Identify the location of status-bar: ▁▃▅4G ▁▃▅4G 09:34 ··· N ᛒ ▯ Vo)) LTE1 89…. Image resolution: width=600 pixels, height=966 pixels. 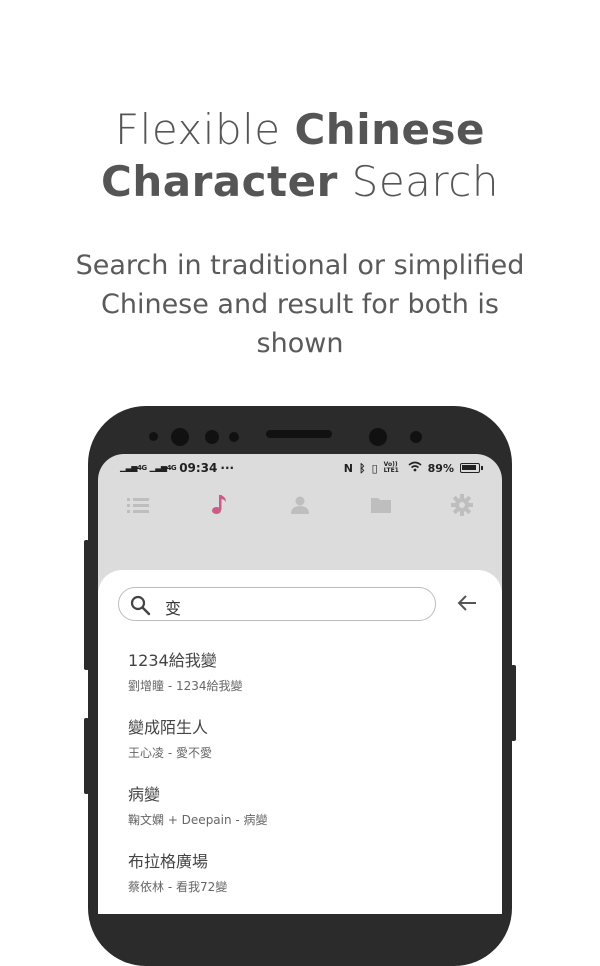
(300, 468).